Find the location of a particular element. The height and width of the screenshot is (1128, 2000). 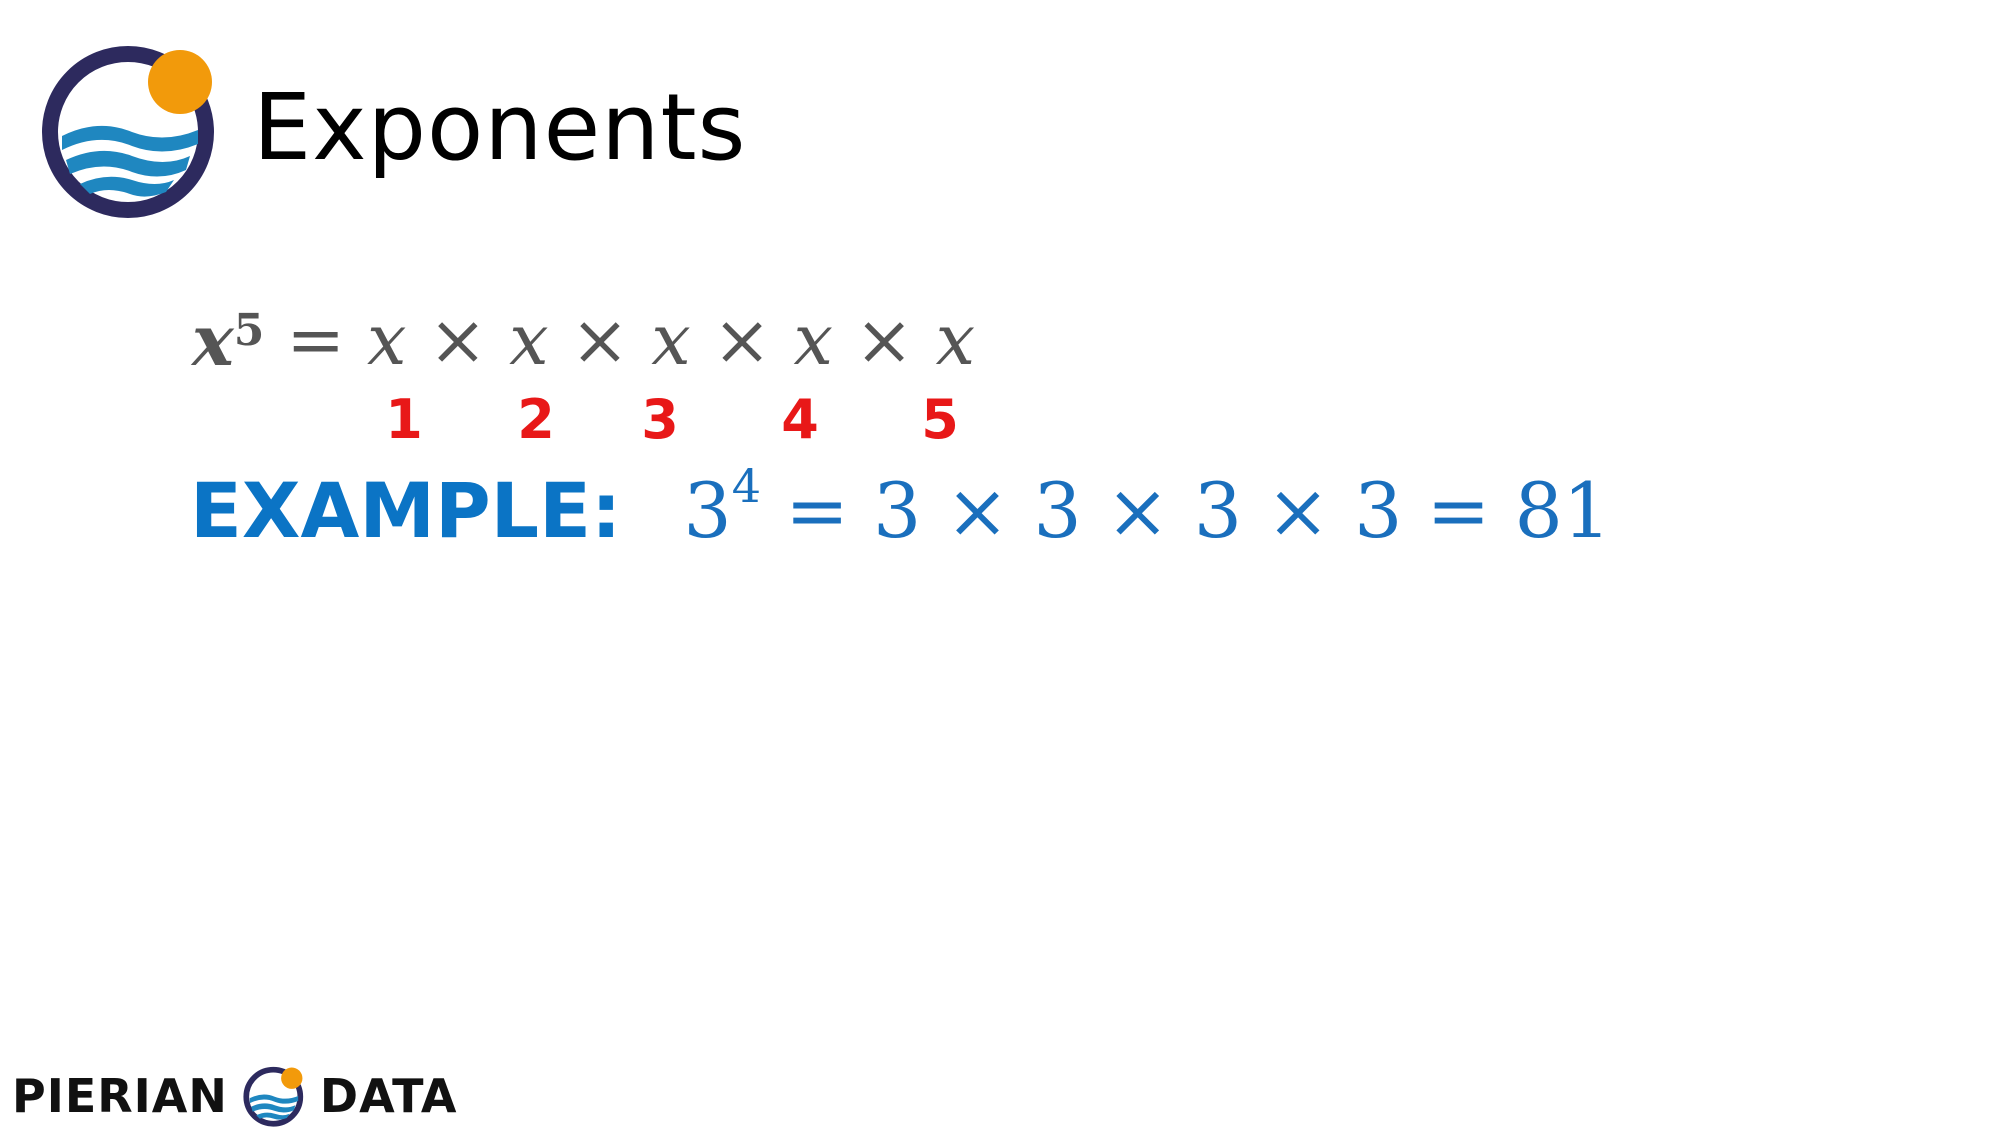

factor-count: 4 is located at coordinates (800, 419).